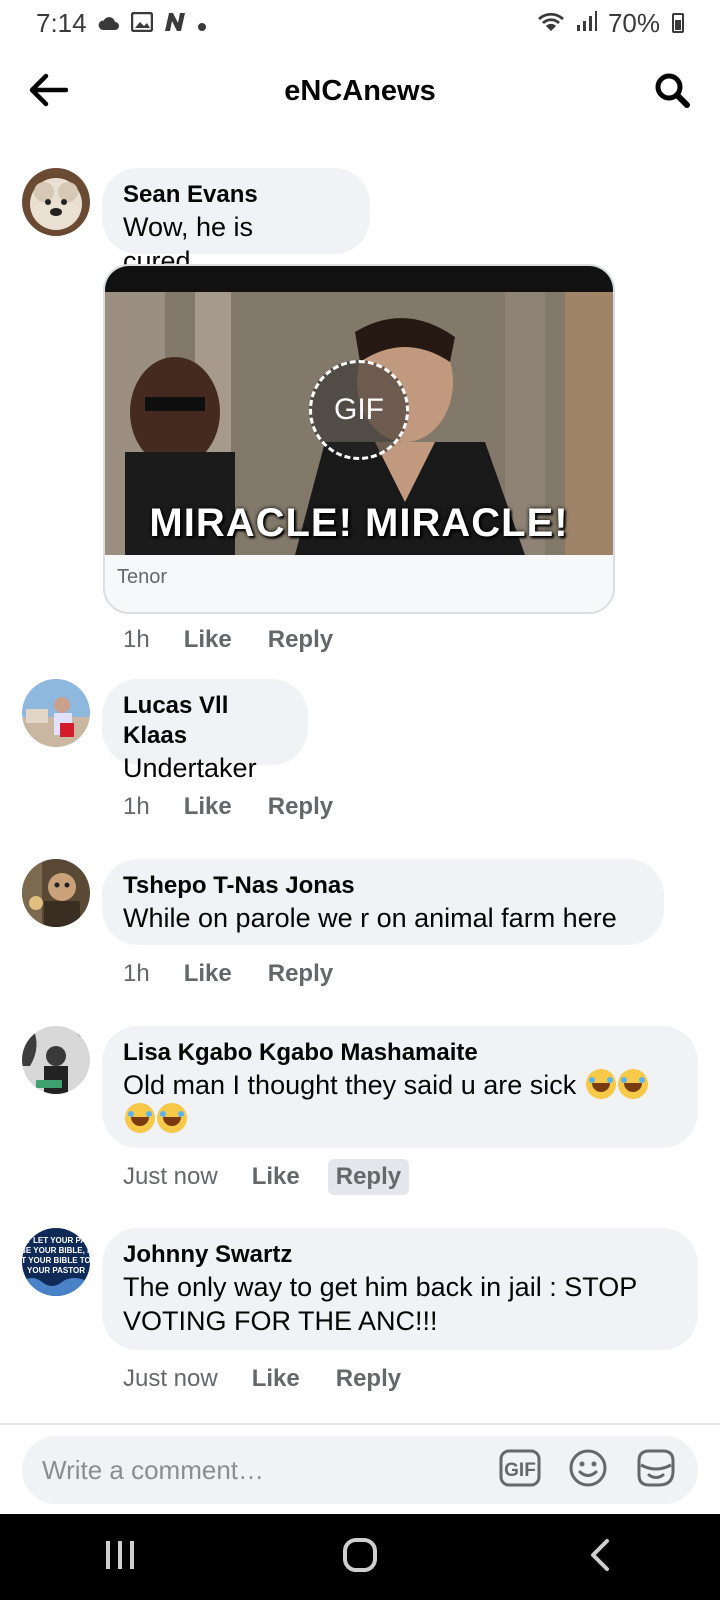 The height and width of the screenshot is (1600, 720). I want to click on navigation-bar, so click(360, 1557).